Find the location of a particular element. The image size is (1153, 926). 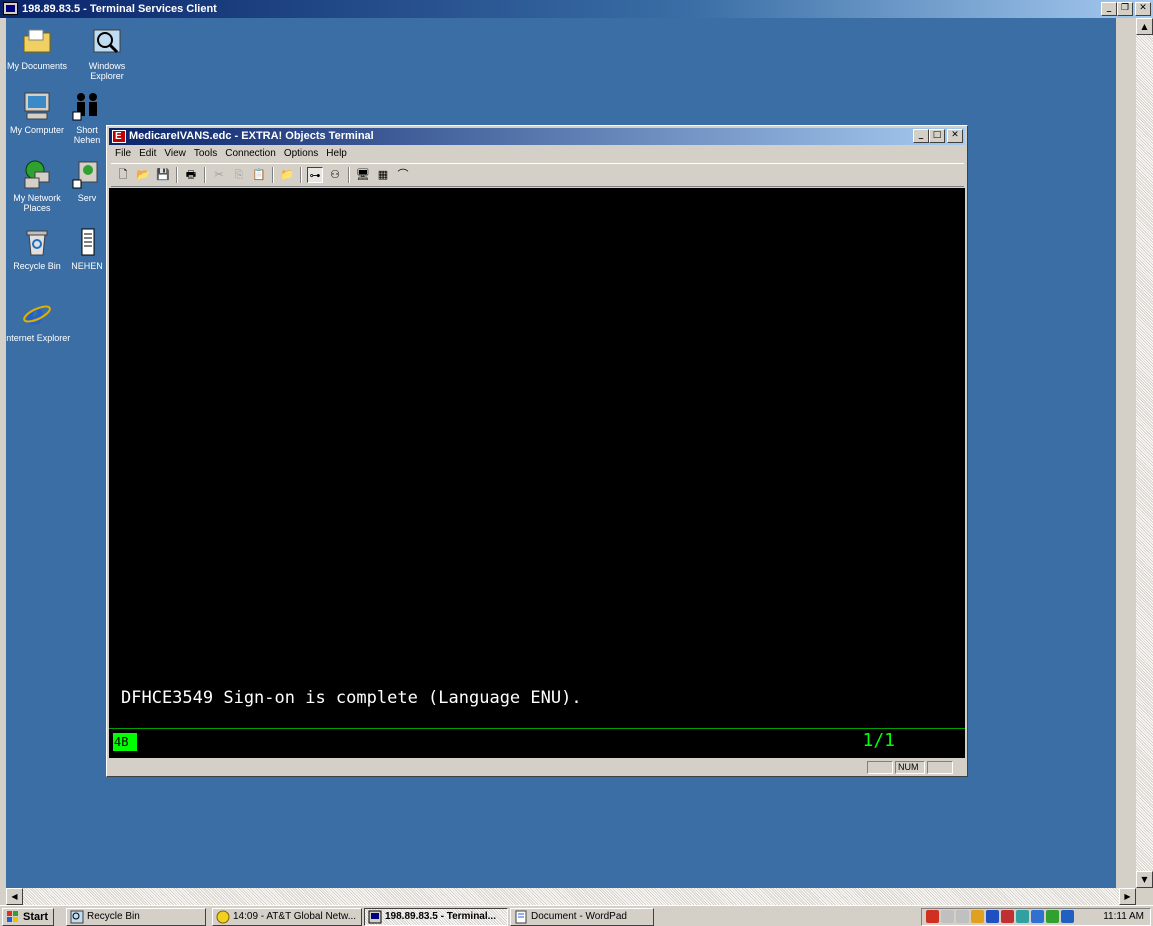

computer-icon is located at coordinates (37, 106).